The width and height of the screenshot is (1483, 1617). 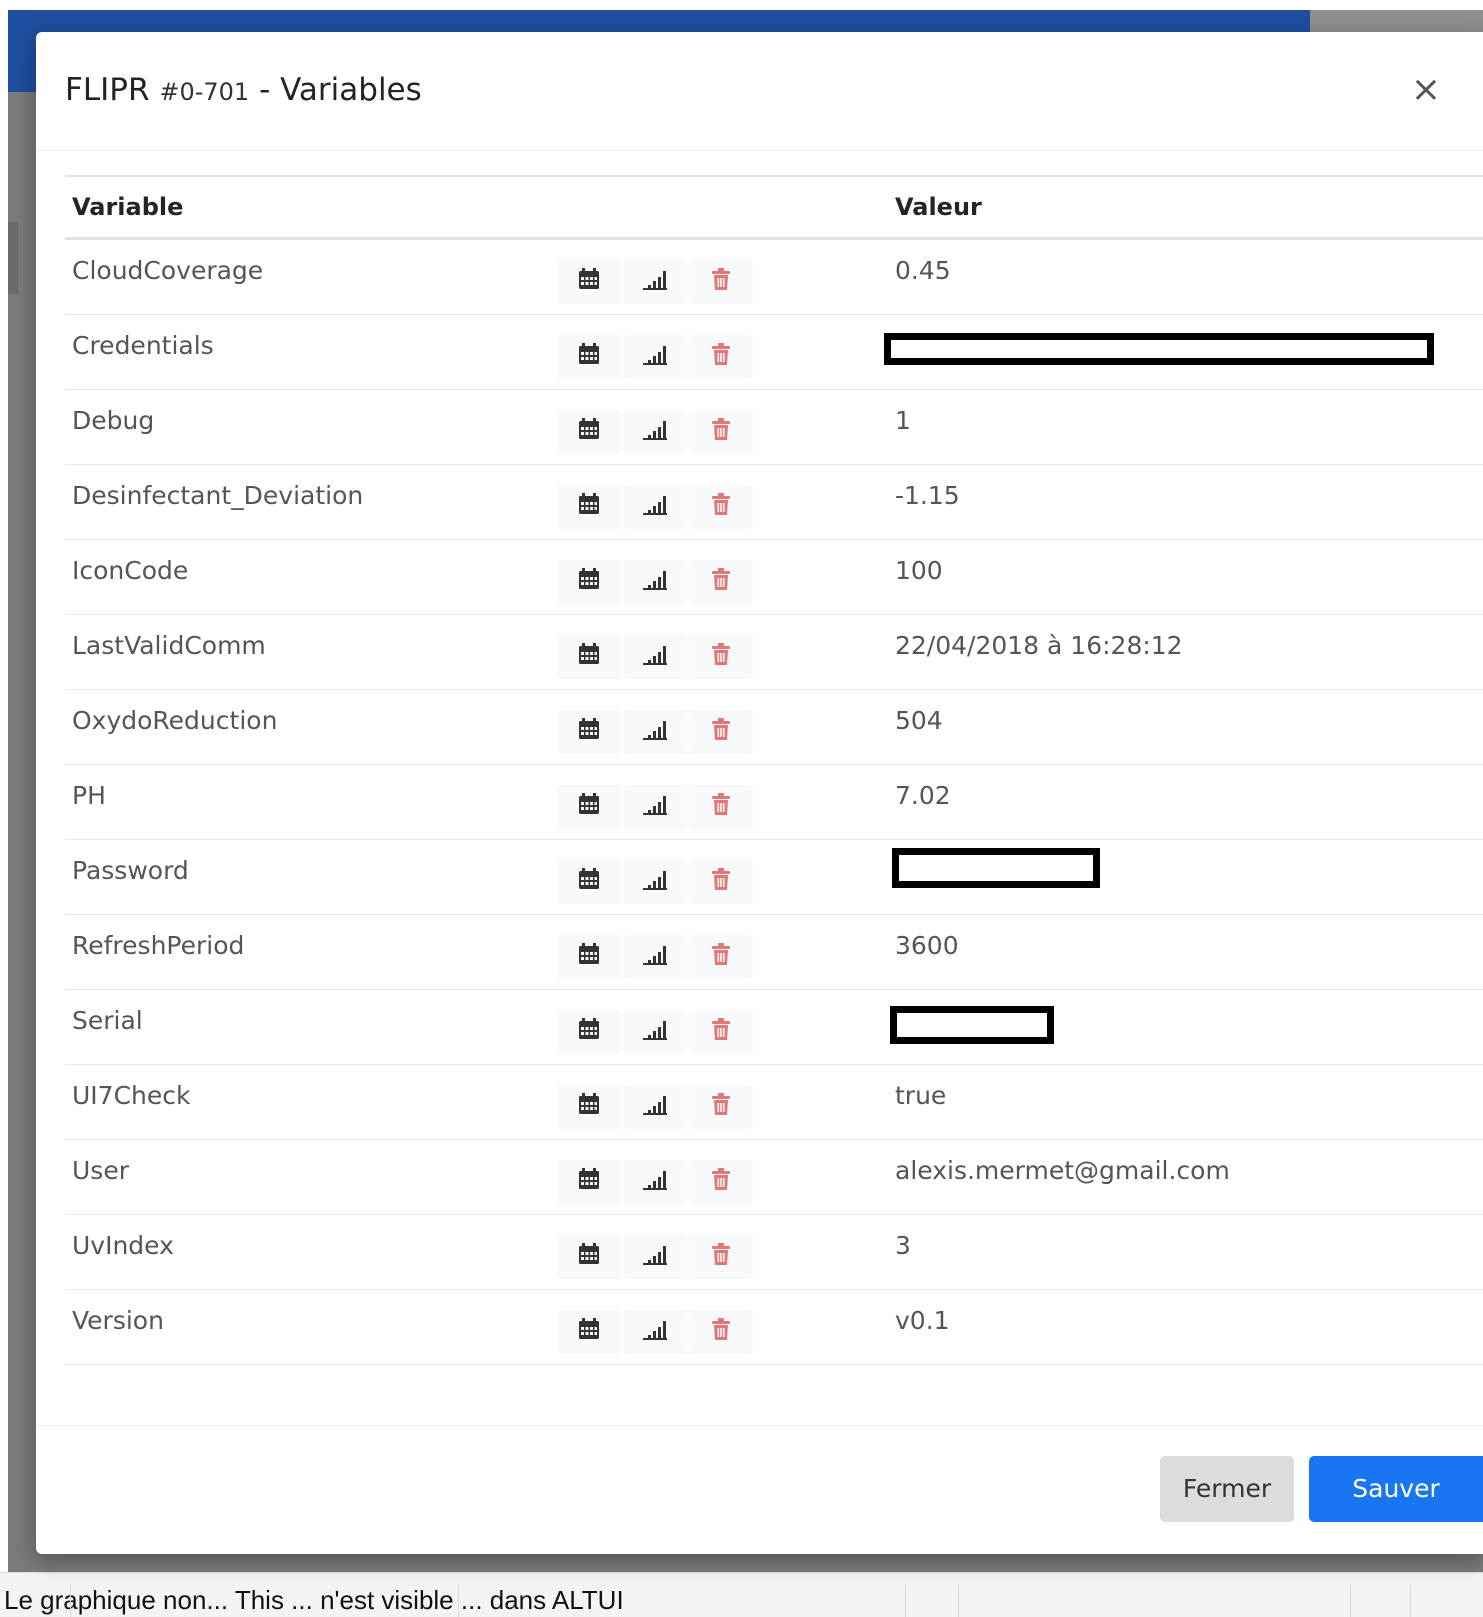 I want to click on variable-value: 100, so click(x=919, y=570).